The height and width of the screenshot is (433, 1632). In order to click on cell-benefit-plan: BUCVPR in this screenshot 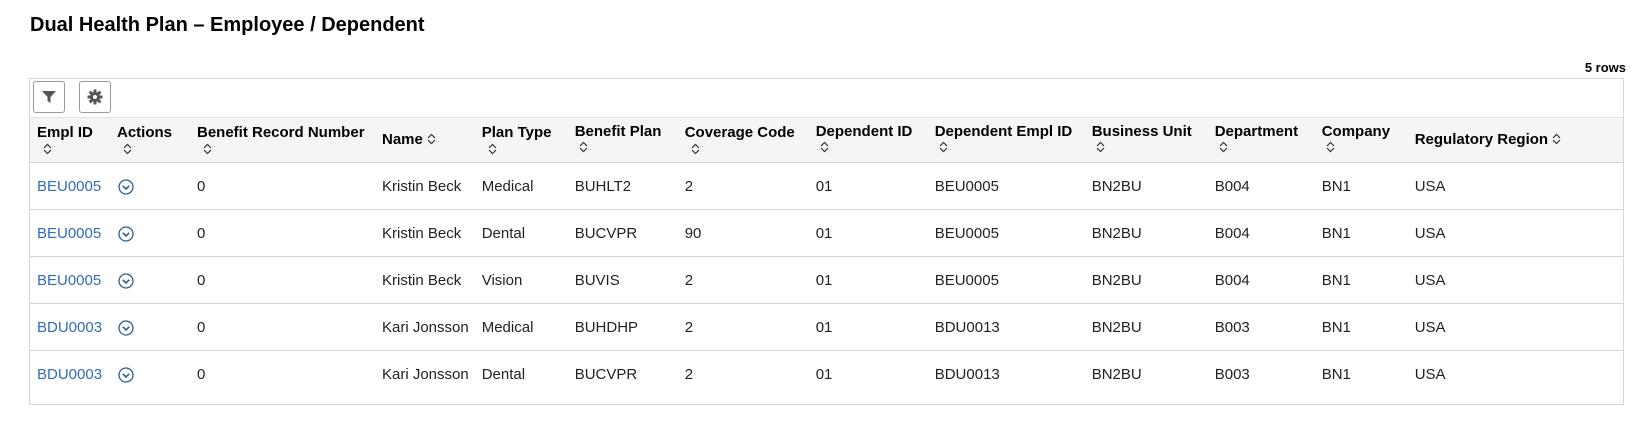, I will do `click(606, 233)`.